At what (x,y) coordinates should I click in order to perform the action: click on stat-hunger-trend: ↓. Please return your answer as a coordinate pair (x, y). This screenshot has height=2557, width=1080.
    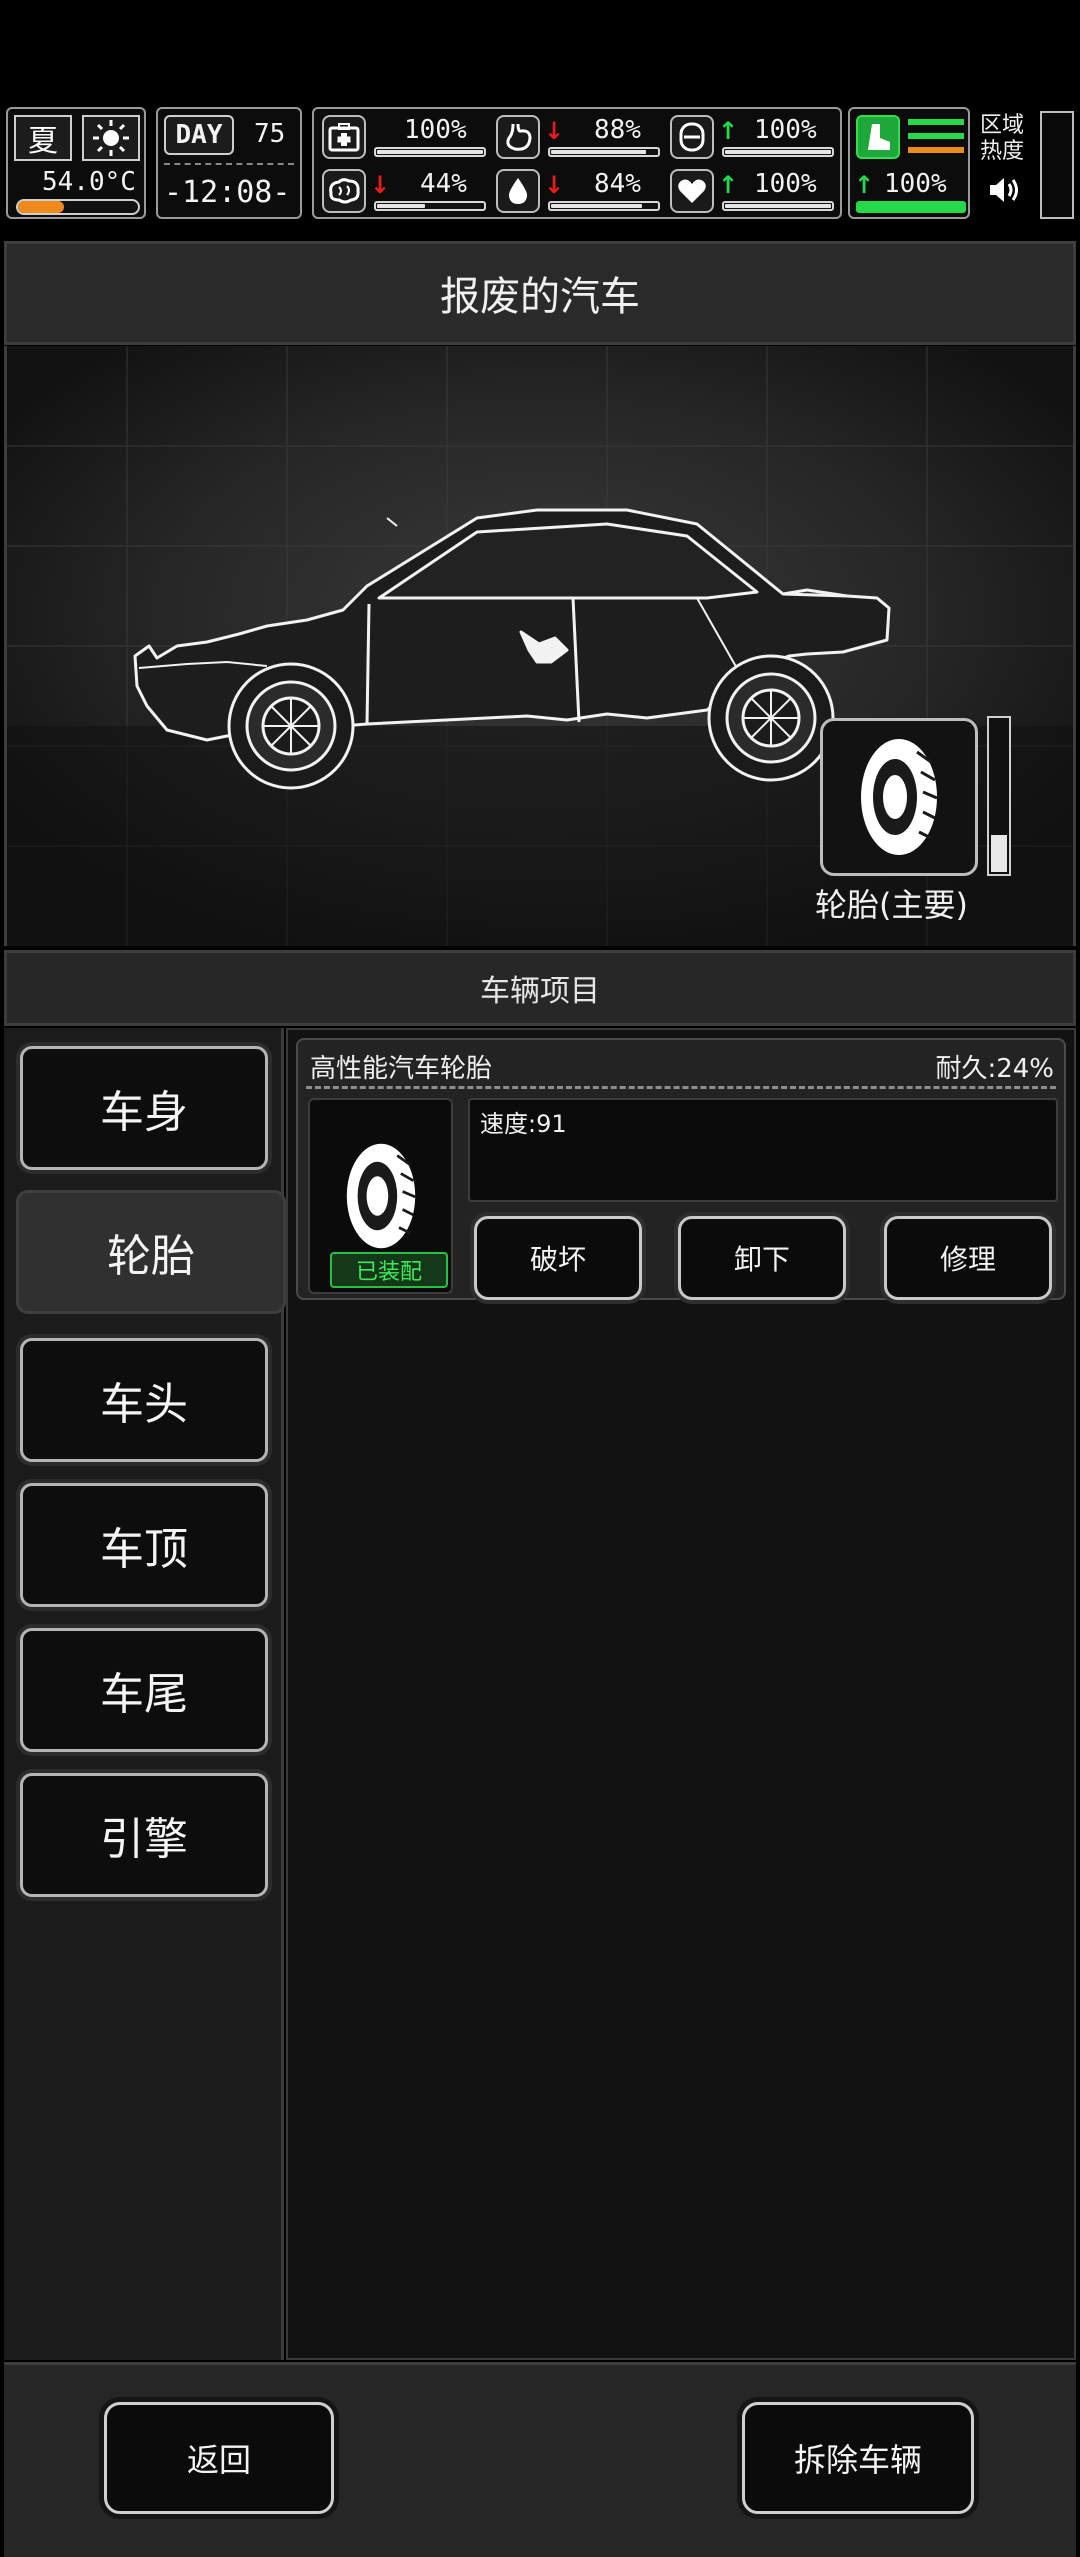
    Looking at the image, I should click on (554, 131).